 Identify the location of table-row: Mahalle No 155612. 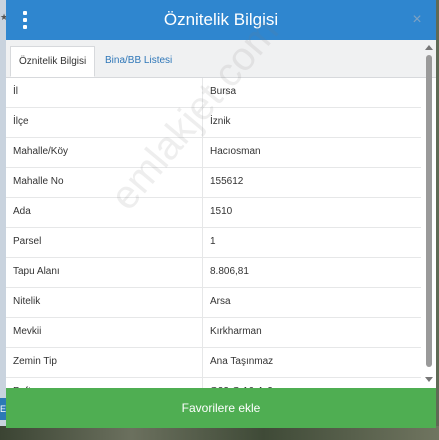
(213, 183).